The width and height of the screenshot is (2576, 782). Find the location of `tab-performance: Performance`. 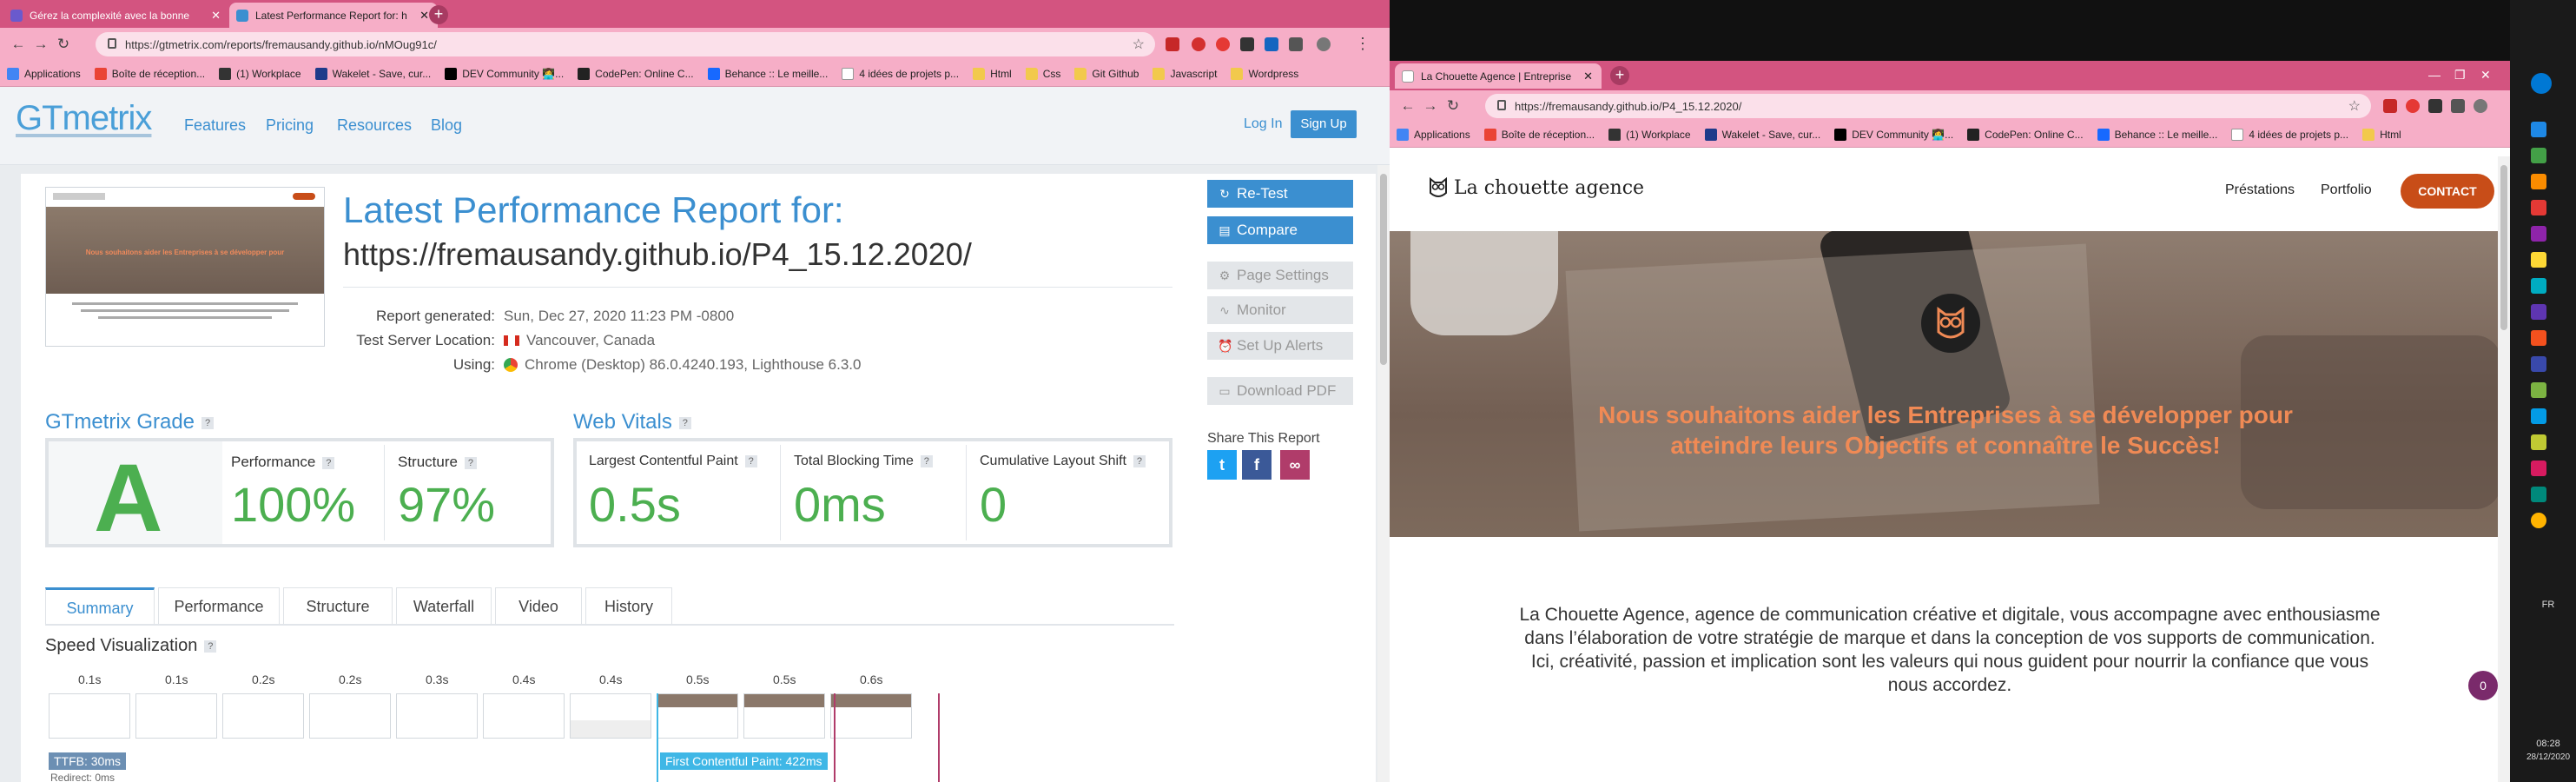

tab-performance: Performance is located at coordinates (219, 605).